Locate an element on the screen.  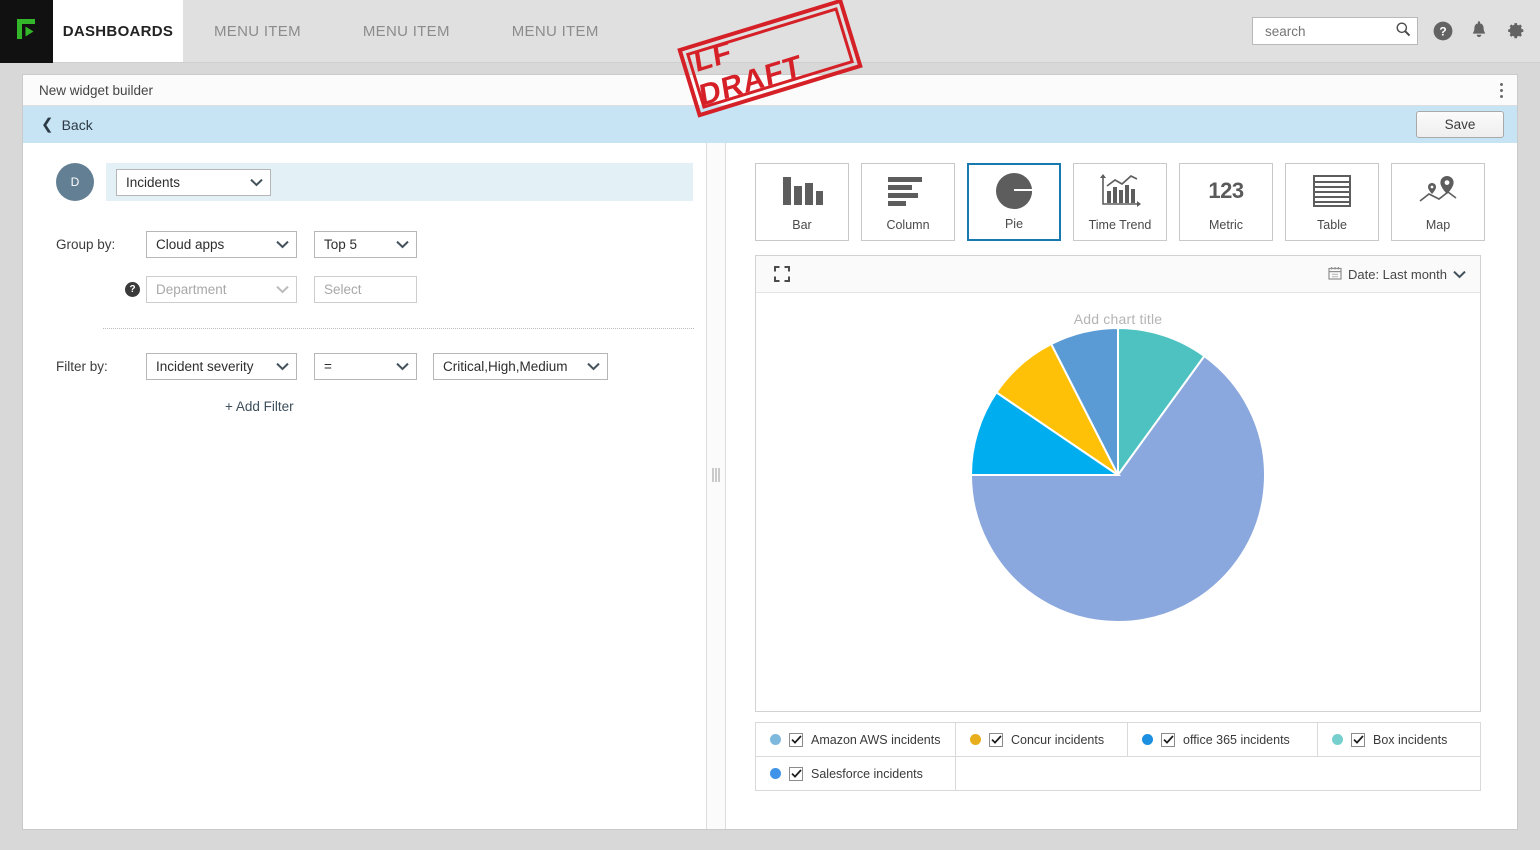
add-filter-link: + Add Filter is located at coordinates (465, 406).